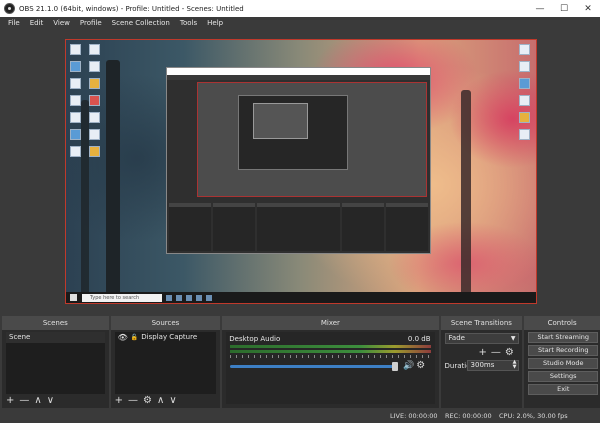 The image size is (600, 423). I want to click on menu-file: File, so click(14, 23).